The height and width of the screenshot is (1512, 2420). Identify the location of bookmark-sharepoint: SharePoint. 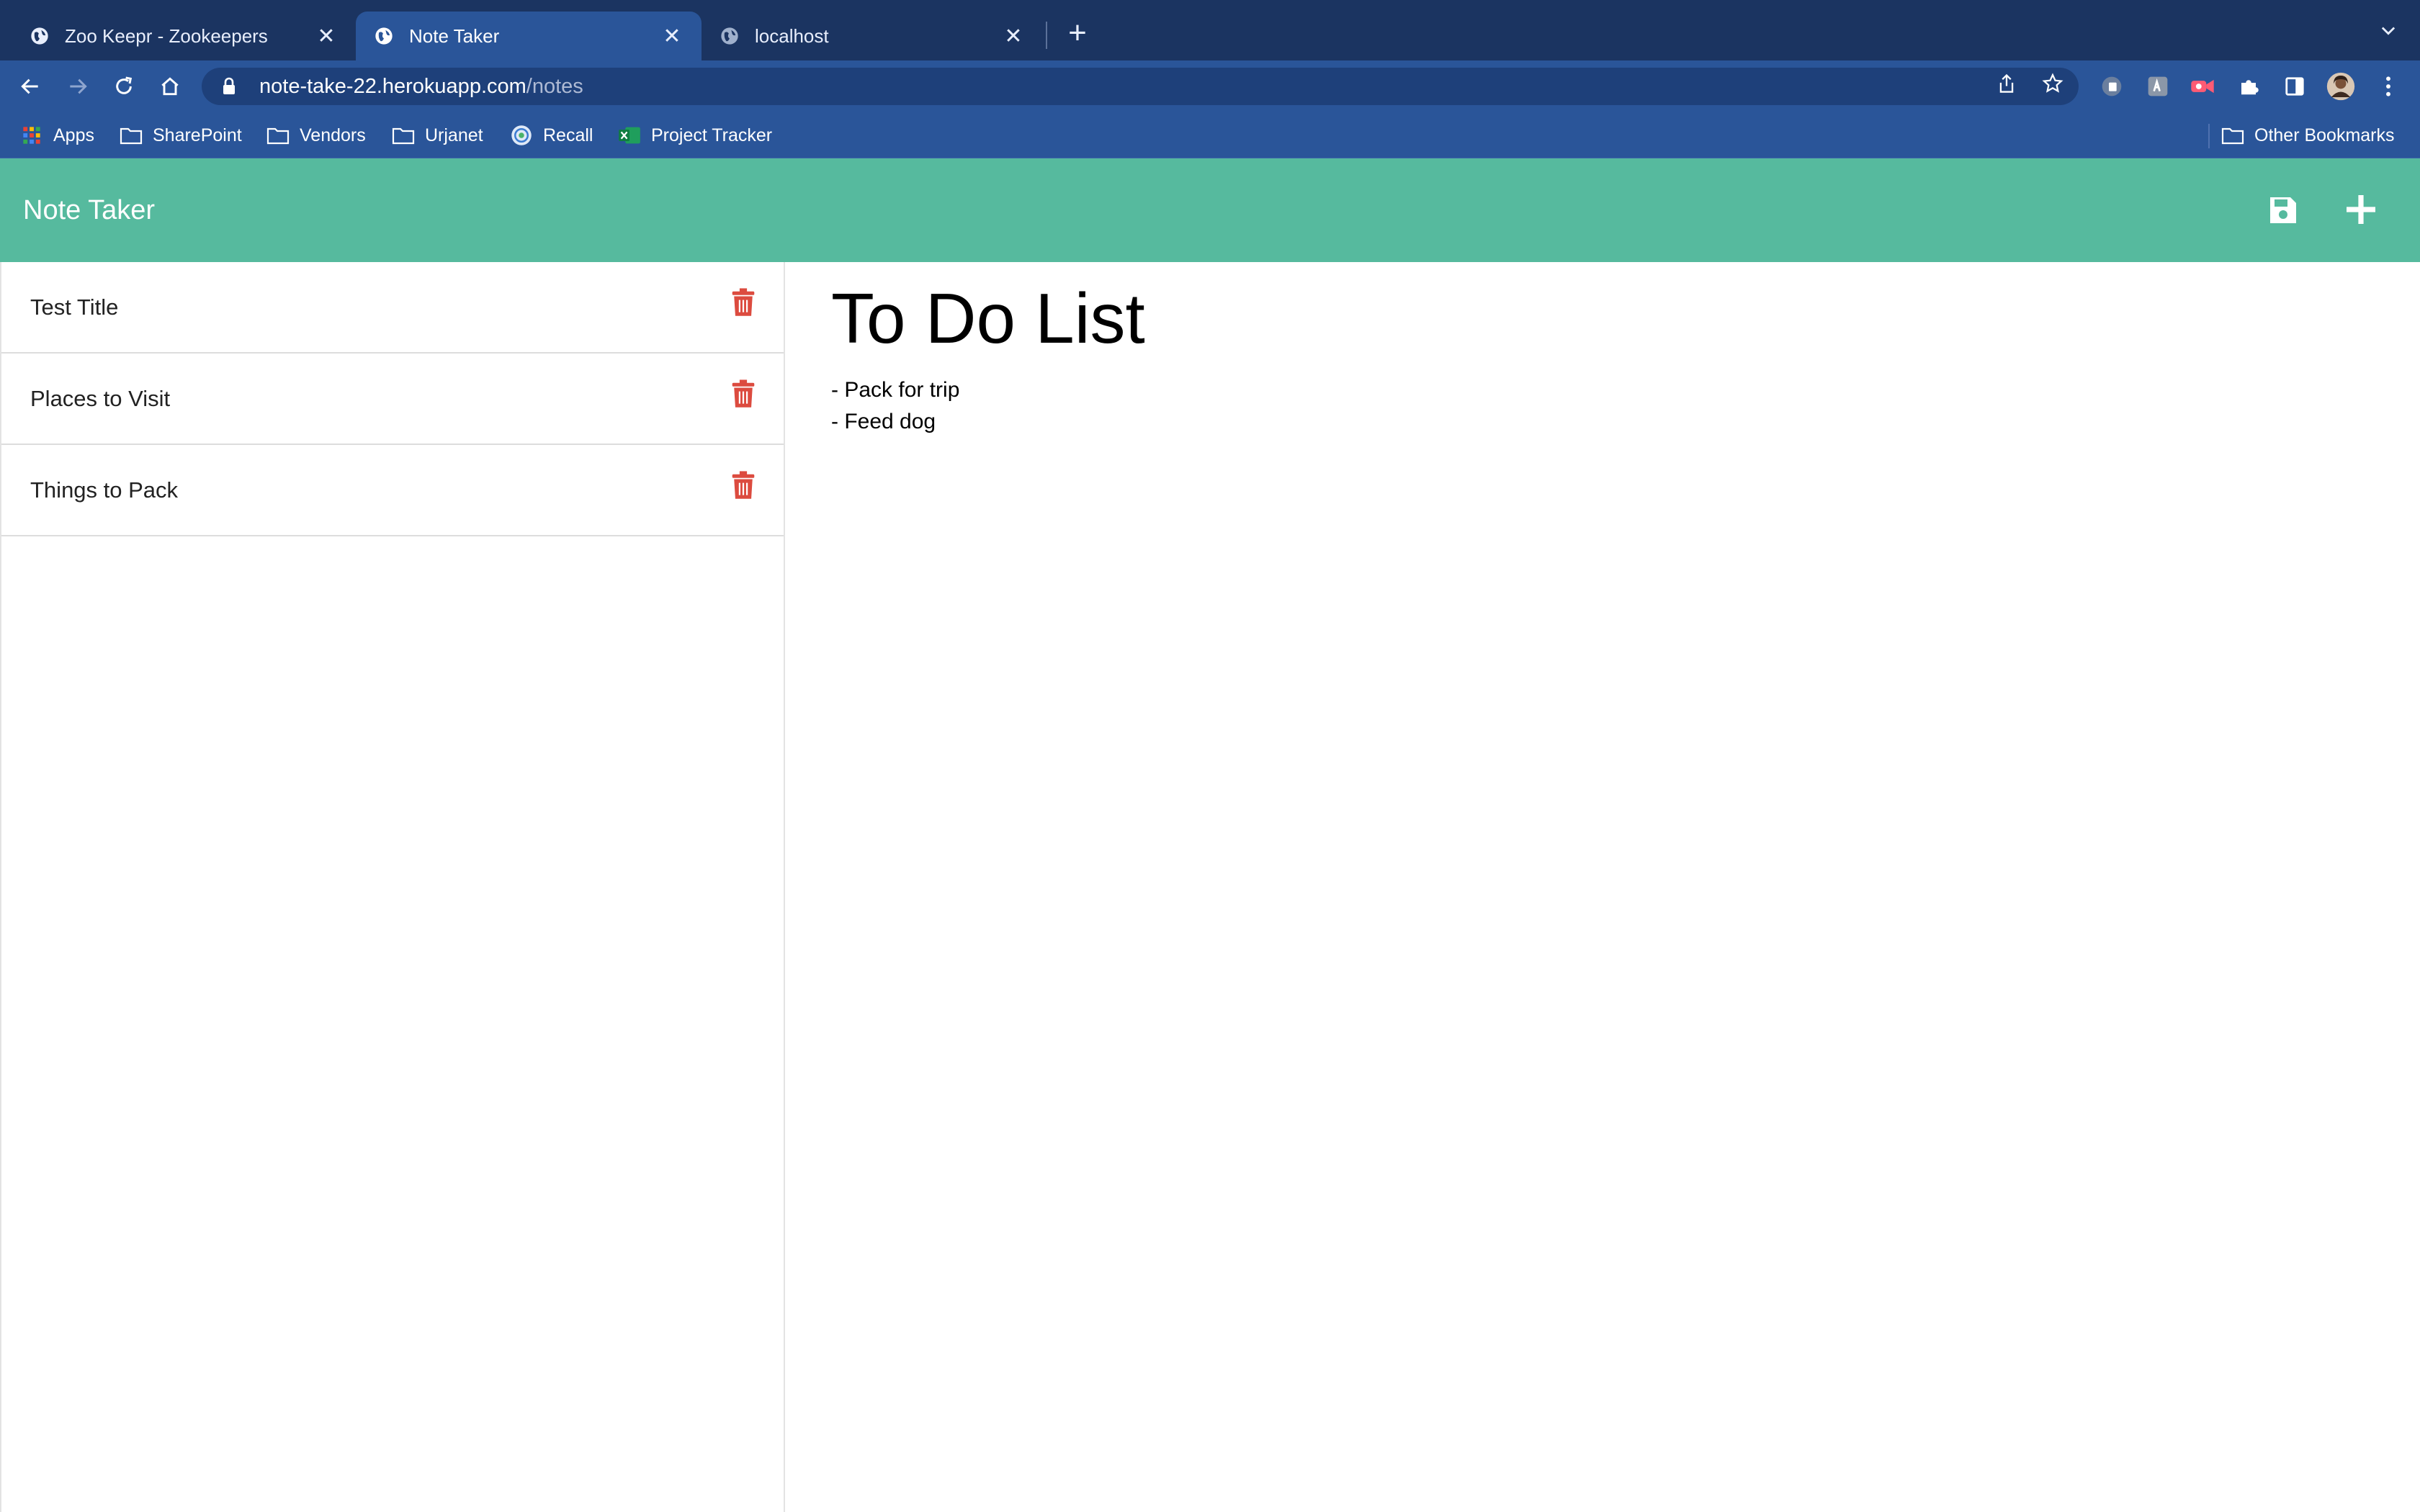
(181, 135).